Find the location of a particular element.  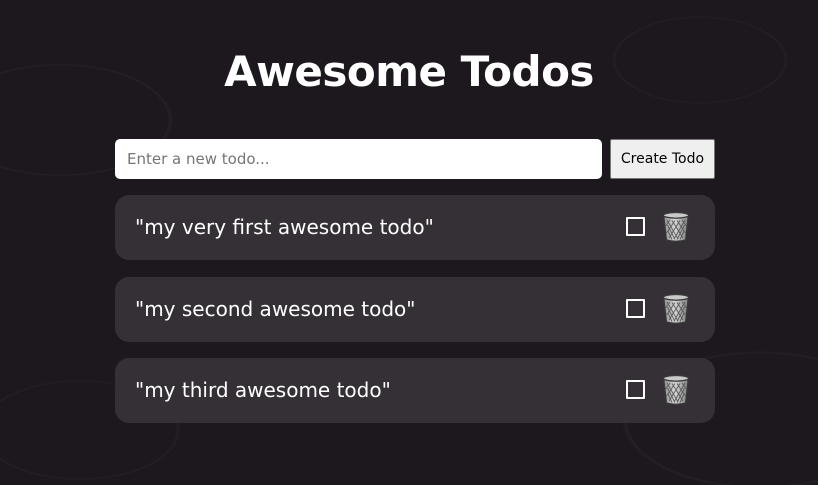

todo-text: "my third awesome todo" is located at coordinates (263, 390).